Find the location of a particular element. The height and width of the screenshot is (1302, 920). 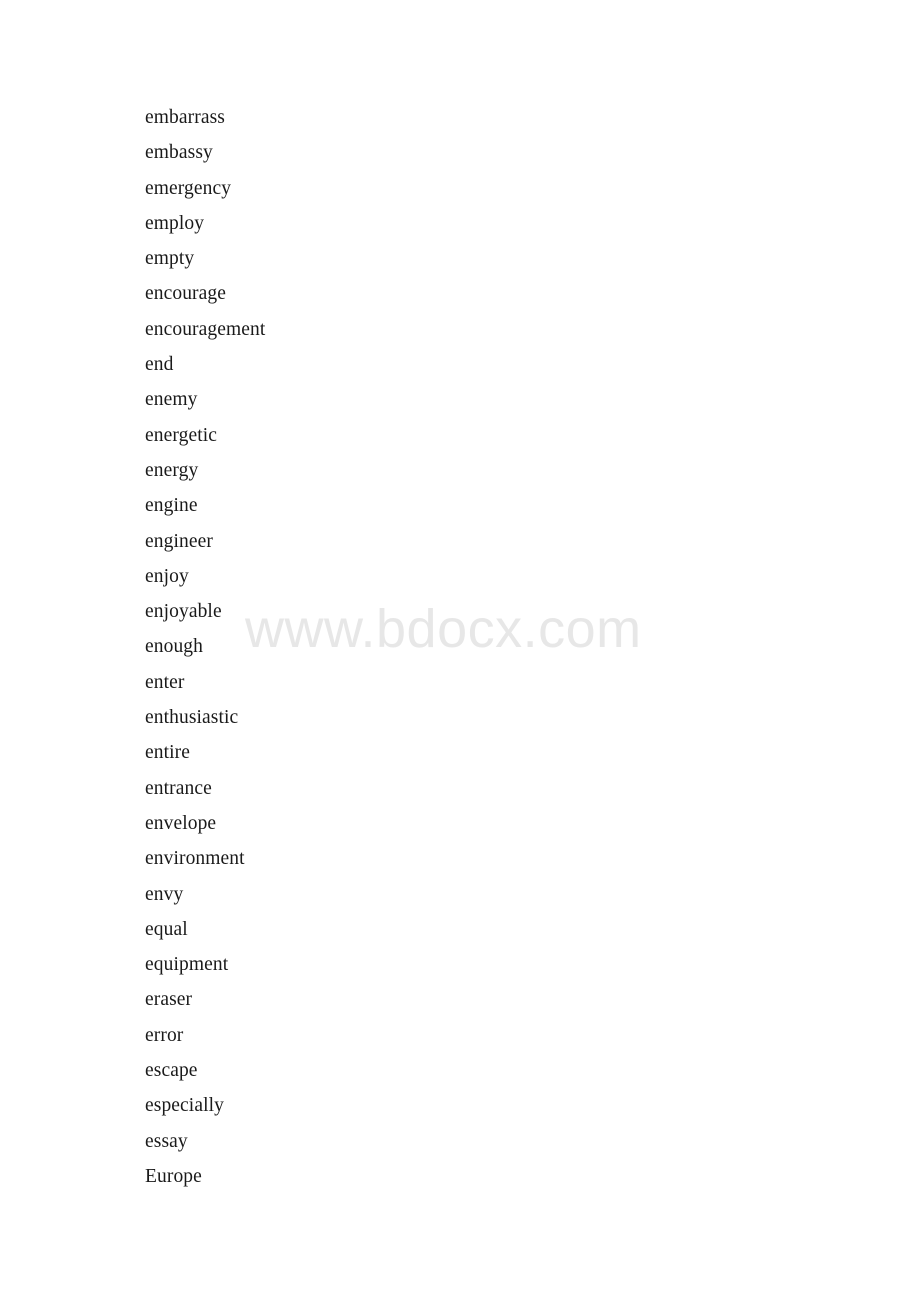

word-list-item: especially is located at coordinates (184, 1106).